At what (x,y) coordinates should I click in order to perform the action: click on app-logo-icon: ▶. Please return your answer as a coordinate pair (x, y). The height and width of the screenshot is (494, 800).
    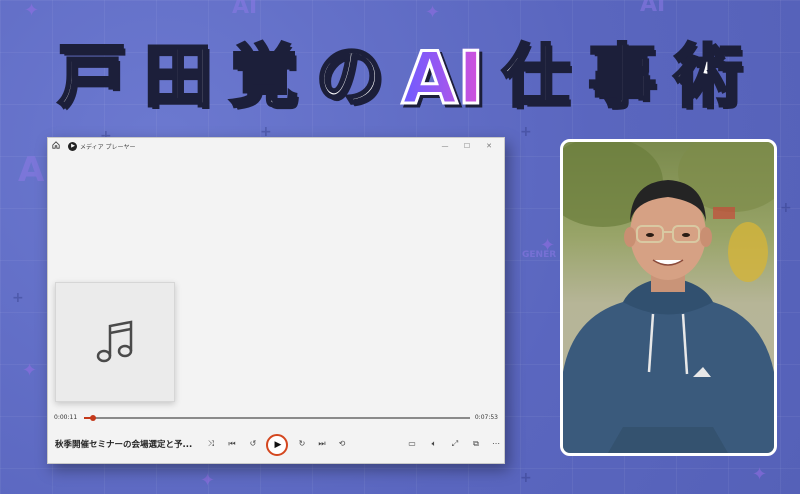
    Looking at the image, I should click on (72, 146).